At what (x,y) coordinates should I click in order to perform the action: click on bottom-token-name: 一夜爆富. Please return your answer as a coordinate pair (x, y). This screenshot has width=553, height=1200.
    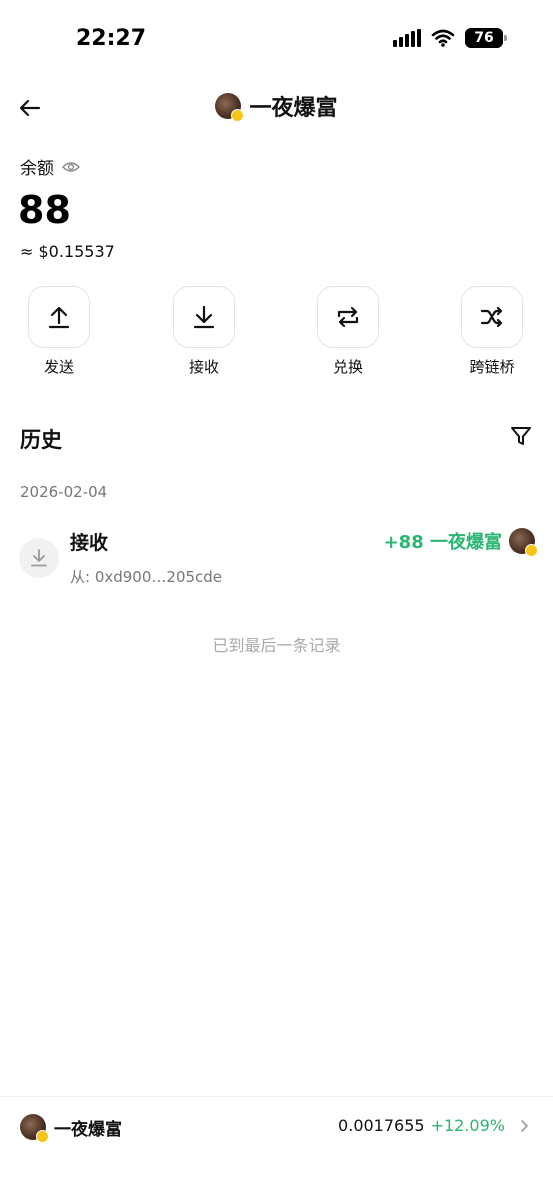
    Looking at the image, I should click on (88, 1129).